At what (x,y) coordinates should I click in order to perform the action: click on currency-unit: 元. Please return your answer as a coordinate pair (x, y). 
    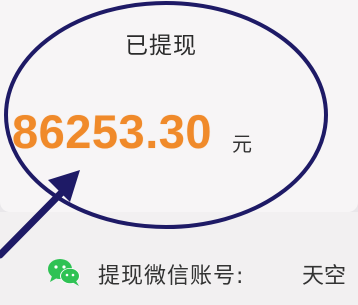
    Looking at the image, I should click on (242, 144).